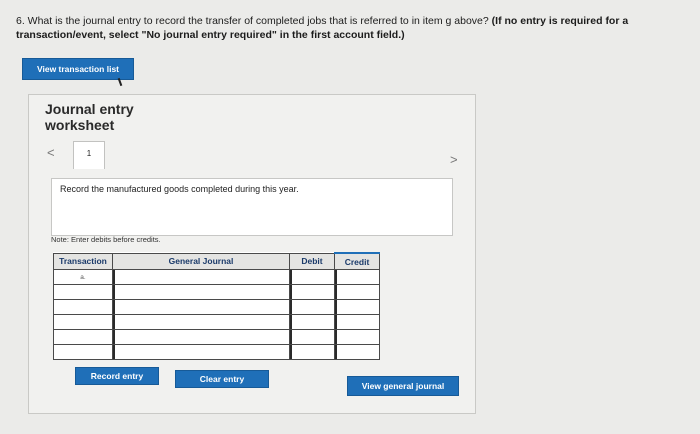  I want to click on header-general-journal: General Journal, so click(201, 261).